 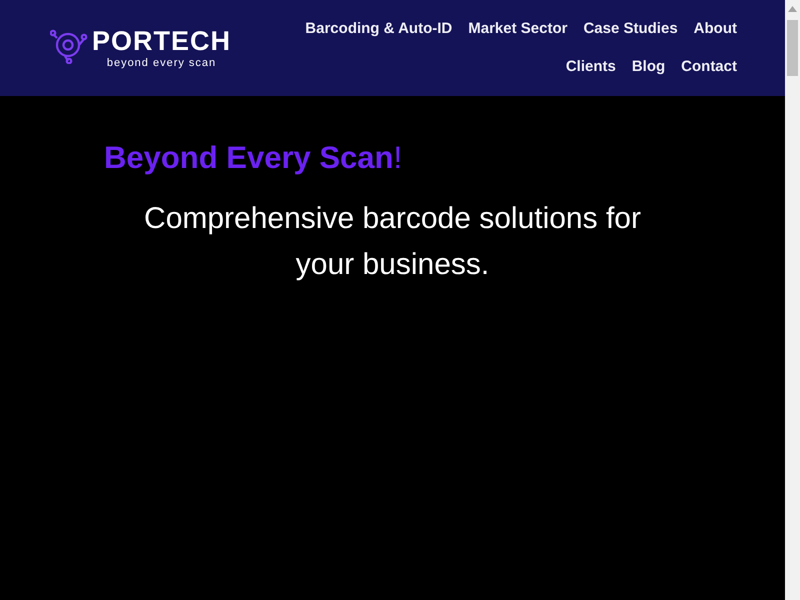 I want to click on logo-tagline: beyond every scan, so click(x=161, y=63).